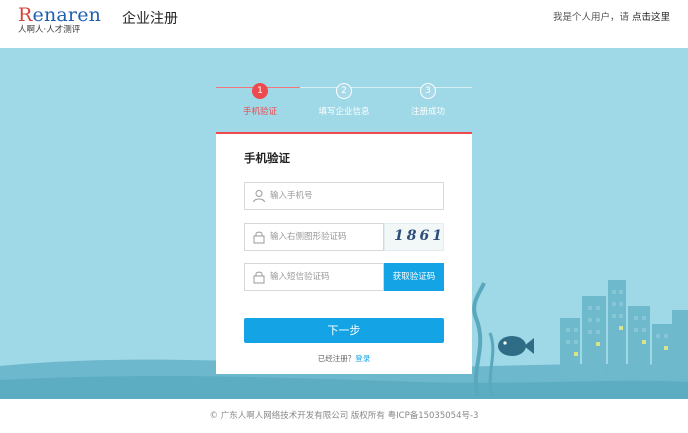 The image size is (688, 433). What do you see at coordinates (259, 196) in the screenshot?
I see `user-icon` at bounding box center [259, 196].